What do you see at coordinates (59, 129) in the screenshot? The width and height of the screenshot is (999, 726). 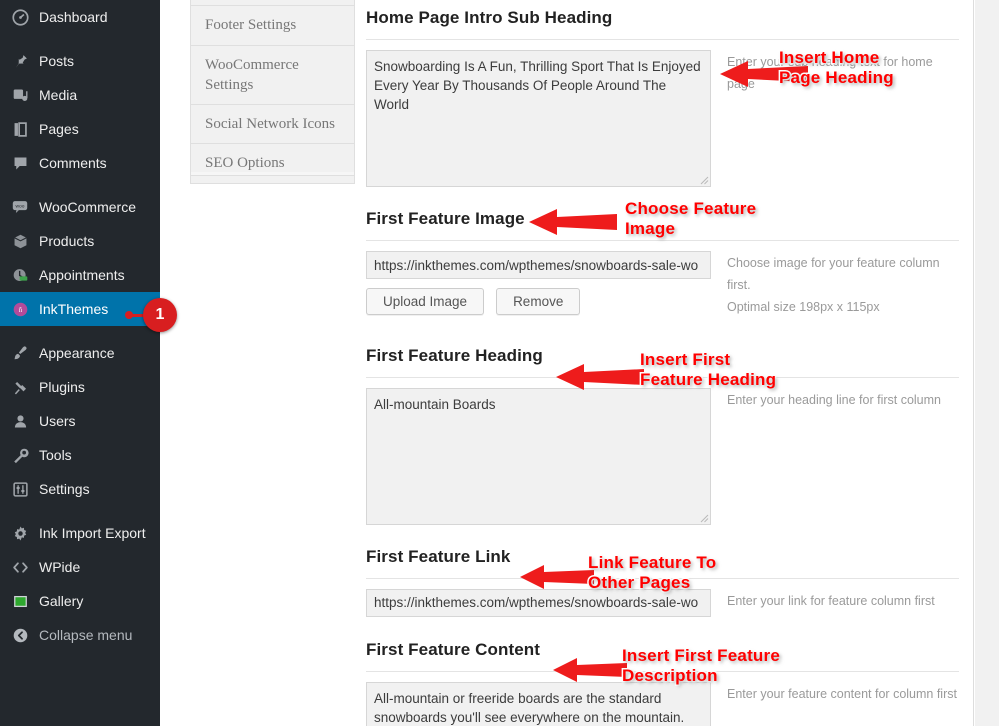 I see `sidebar-item-label: Pages` at bounding box center [59, 129].